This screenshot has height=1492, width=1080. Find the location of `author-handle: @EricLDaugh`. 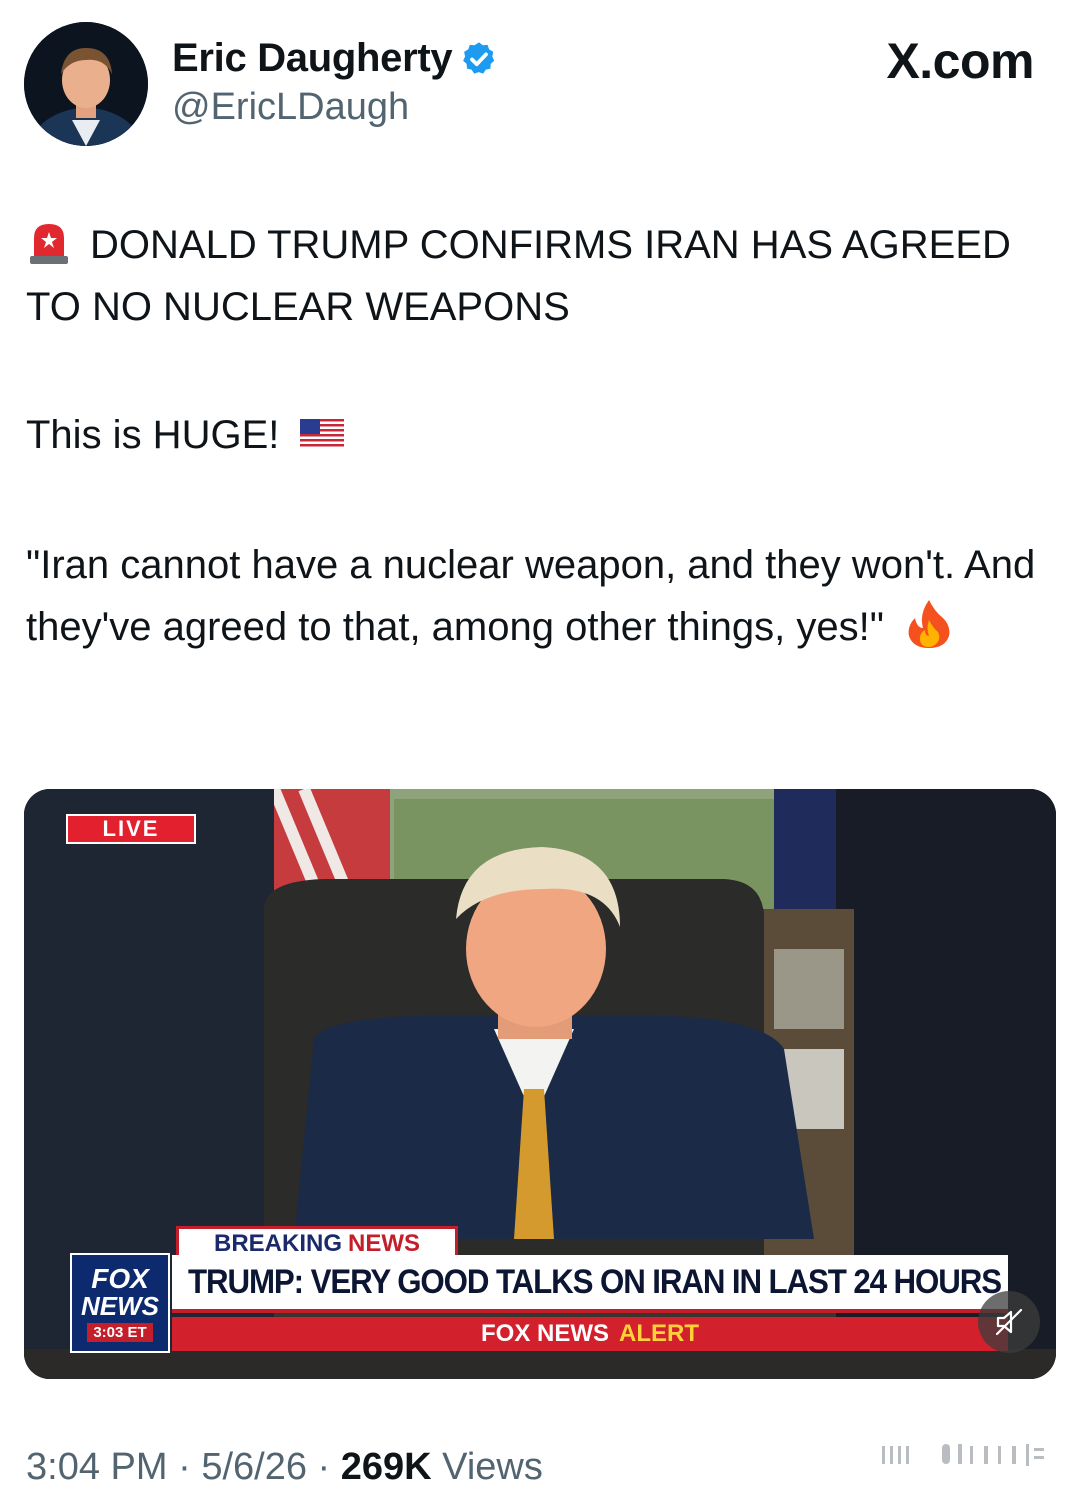

author-handle: @EricLDaugh is located at coordinates (290, 107).